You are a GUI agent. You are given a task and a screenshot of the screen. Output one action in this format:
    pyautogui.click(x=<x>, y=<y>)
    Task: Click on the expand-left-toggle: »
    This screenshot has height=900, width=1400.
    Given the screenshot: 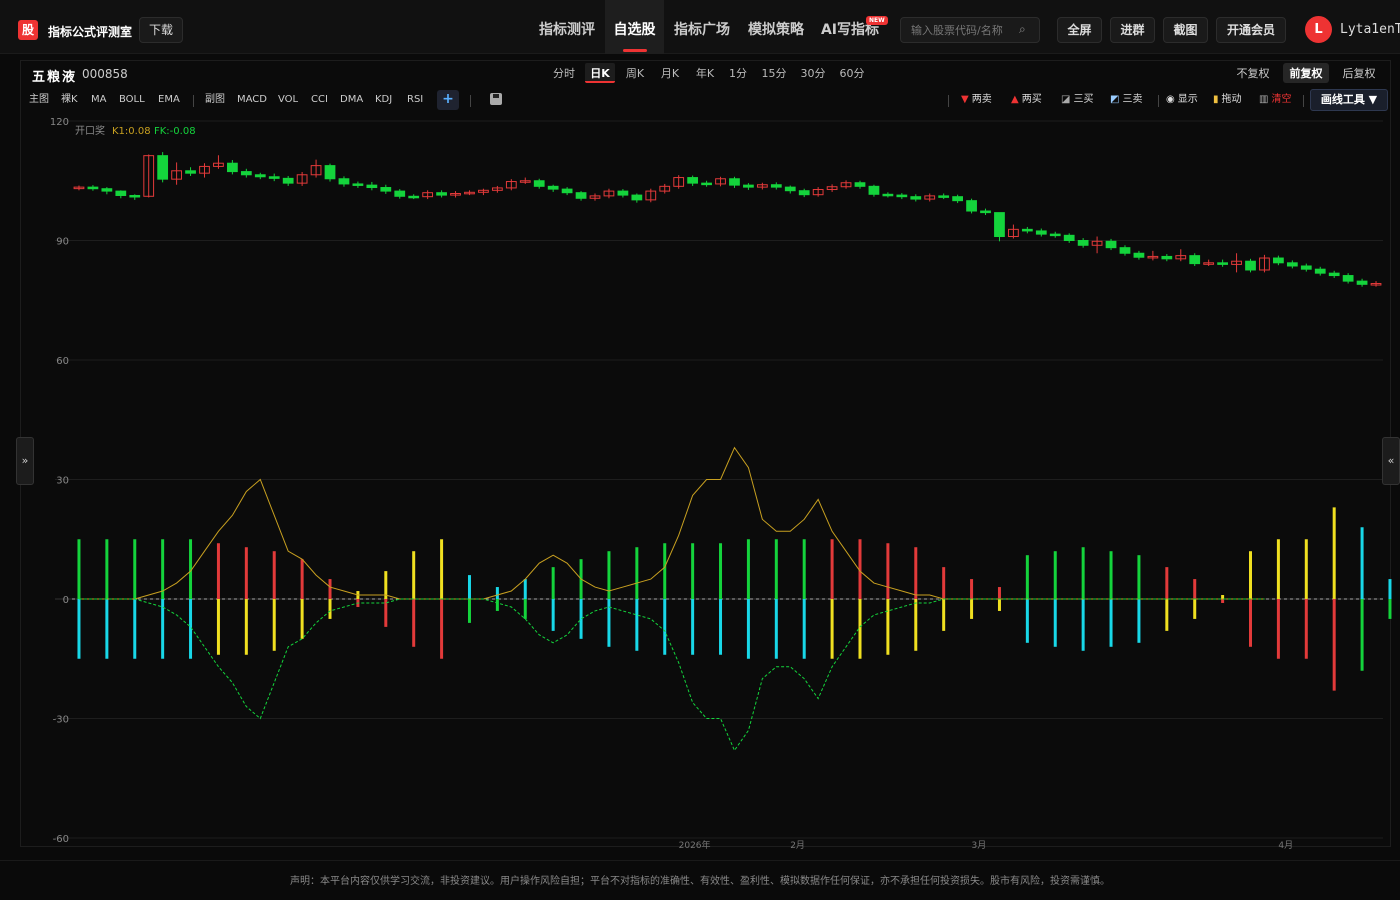 What is the action you would take?
    pyautogui.click(x=25, y=461)
    